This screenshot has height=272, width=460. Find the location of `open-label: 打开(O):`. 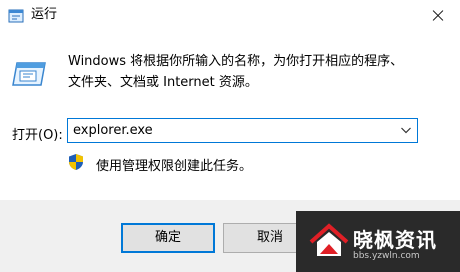

open-label: 打开(O): is located at coordinates (37, 135).